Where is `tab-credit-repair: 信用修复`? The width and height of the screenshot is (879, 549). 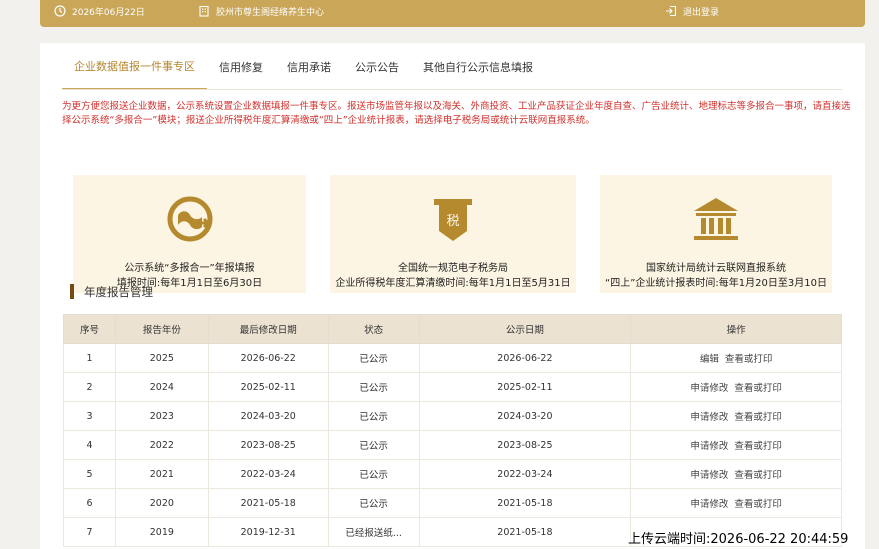
tab-credit-repair: 信用修复 is located at coordinates (241, 66).